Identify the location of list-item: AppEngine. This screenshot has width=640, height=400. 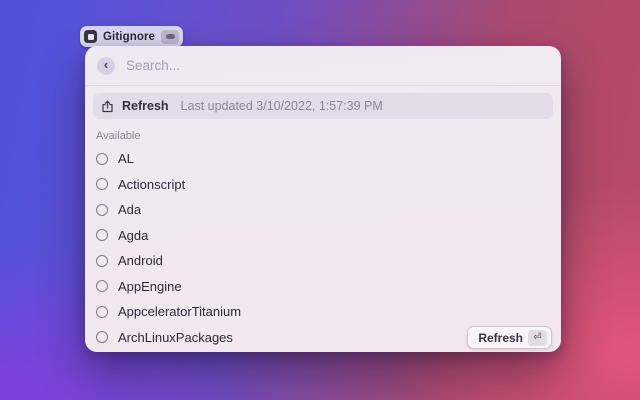
(323, 287).